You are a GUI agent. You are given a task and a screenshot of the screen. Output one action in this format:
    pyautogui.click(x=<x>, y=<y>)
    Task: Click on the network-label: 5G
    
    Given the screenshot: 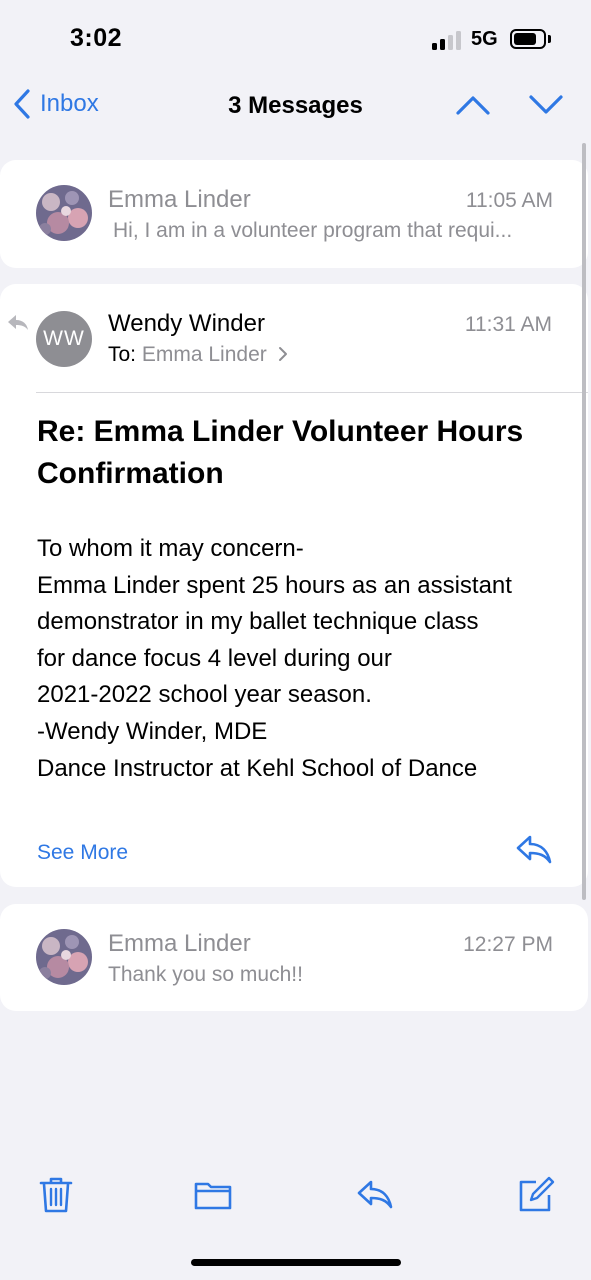 What is the action you would take?
    pyautogui.click(x=484, y=39)
    